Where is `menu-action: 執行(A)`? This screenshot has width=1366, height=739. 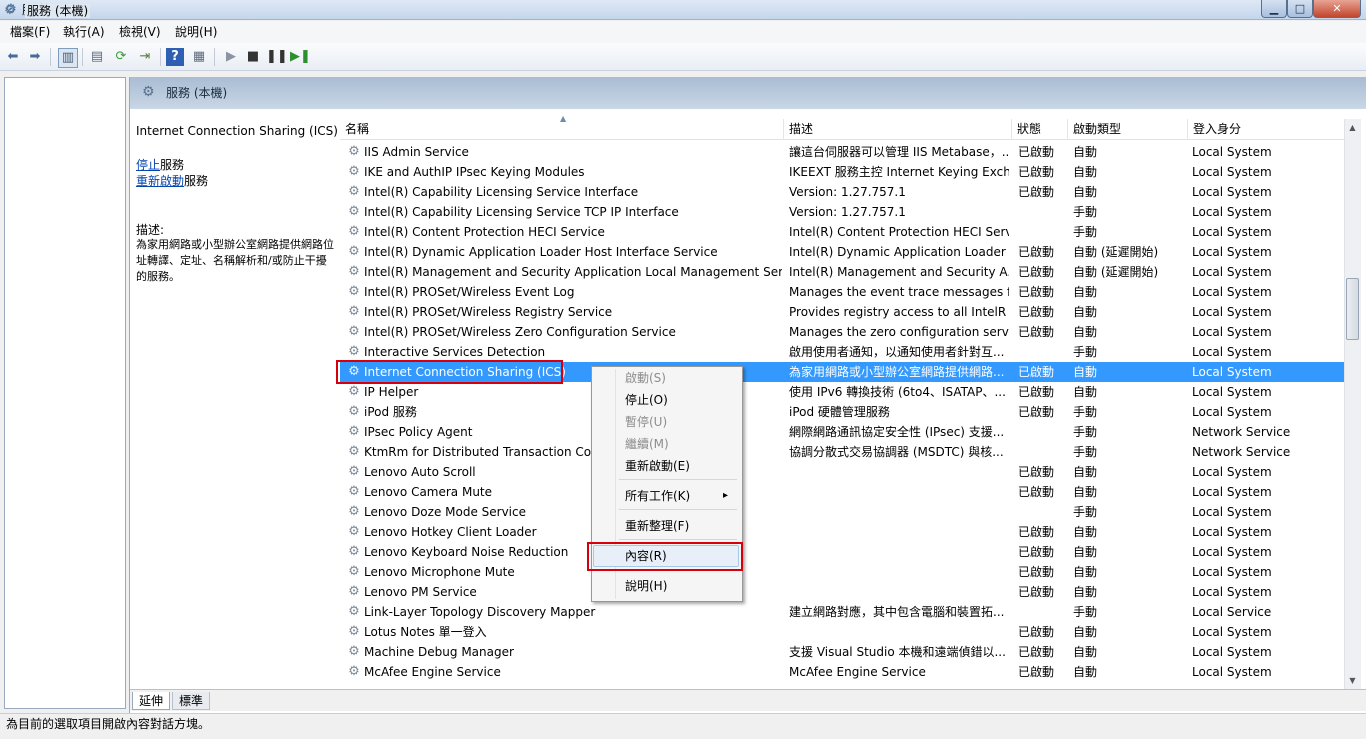 menu-action: 執行(A) is located at coordinates (84, 32).